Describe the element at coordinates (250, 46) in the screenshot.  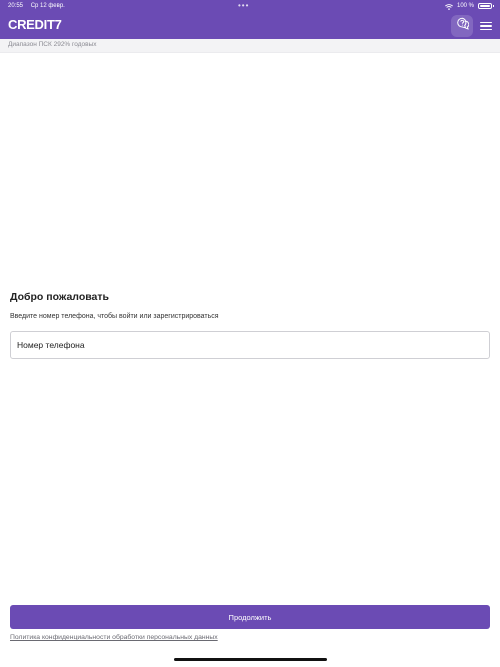
I see `psk-info-bar: Диапазон ПСК 292% годовых` at that location.